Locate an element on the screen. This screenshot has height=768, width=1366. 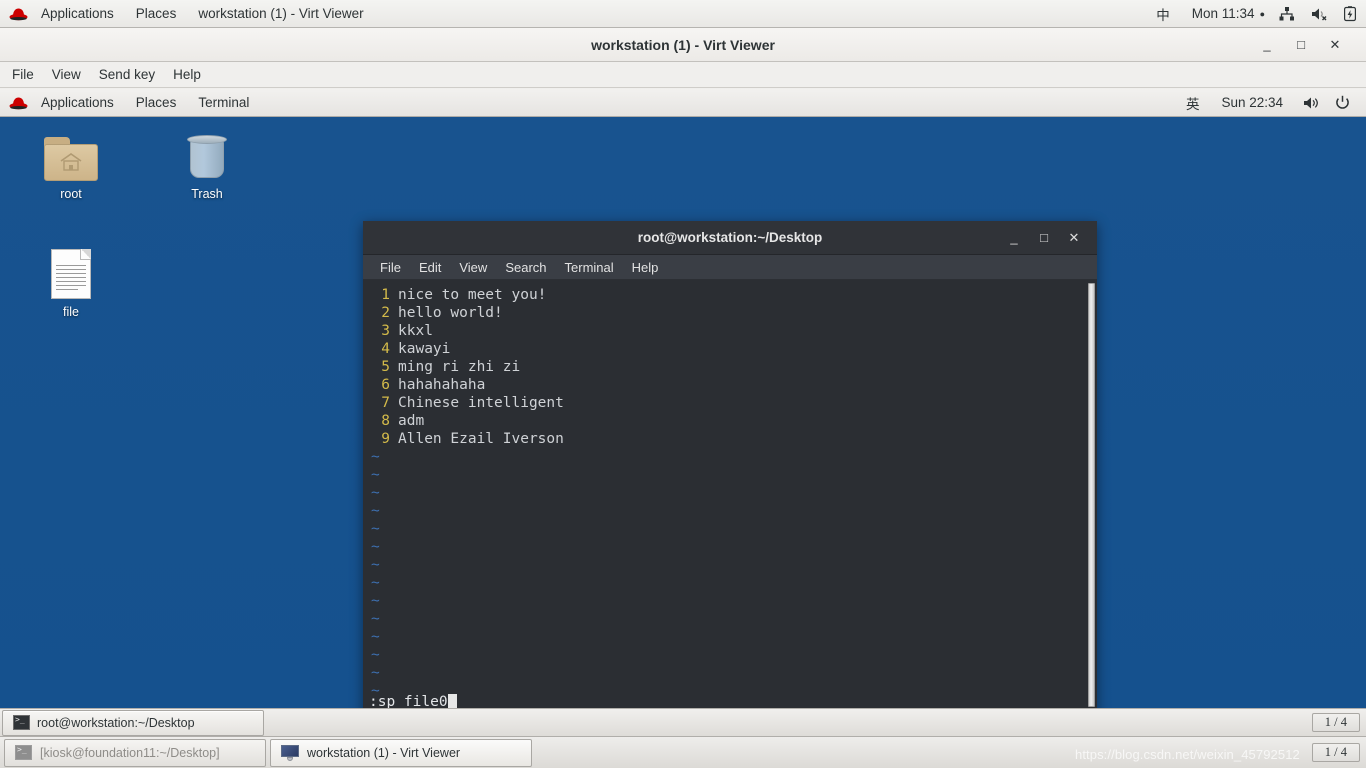
guest-taskbar-item-terminal: root@workstation:~/Desktop is located at coordinates (133, 722).